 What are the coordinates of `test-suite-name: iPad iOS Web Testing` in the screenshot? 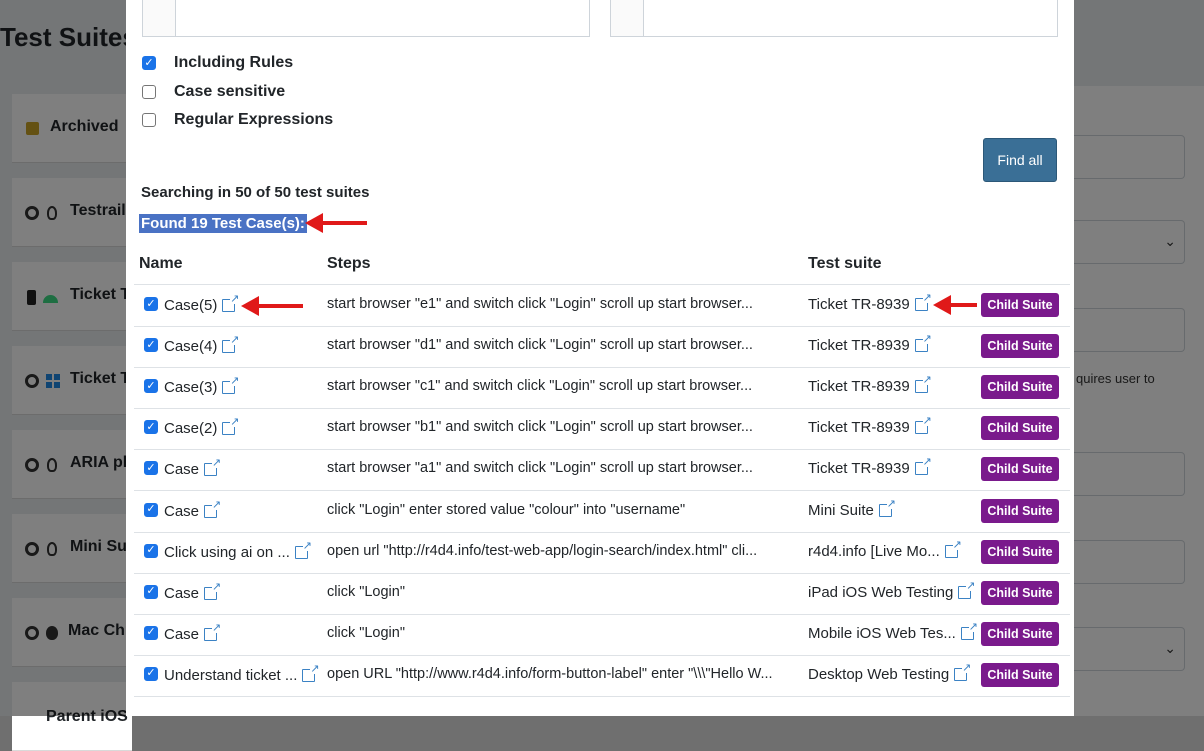 It's located at (881, 592).